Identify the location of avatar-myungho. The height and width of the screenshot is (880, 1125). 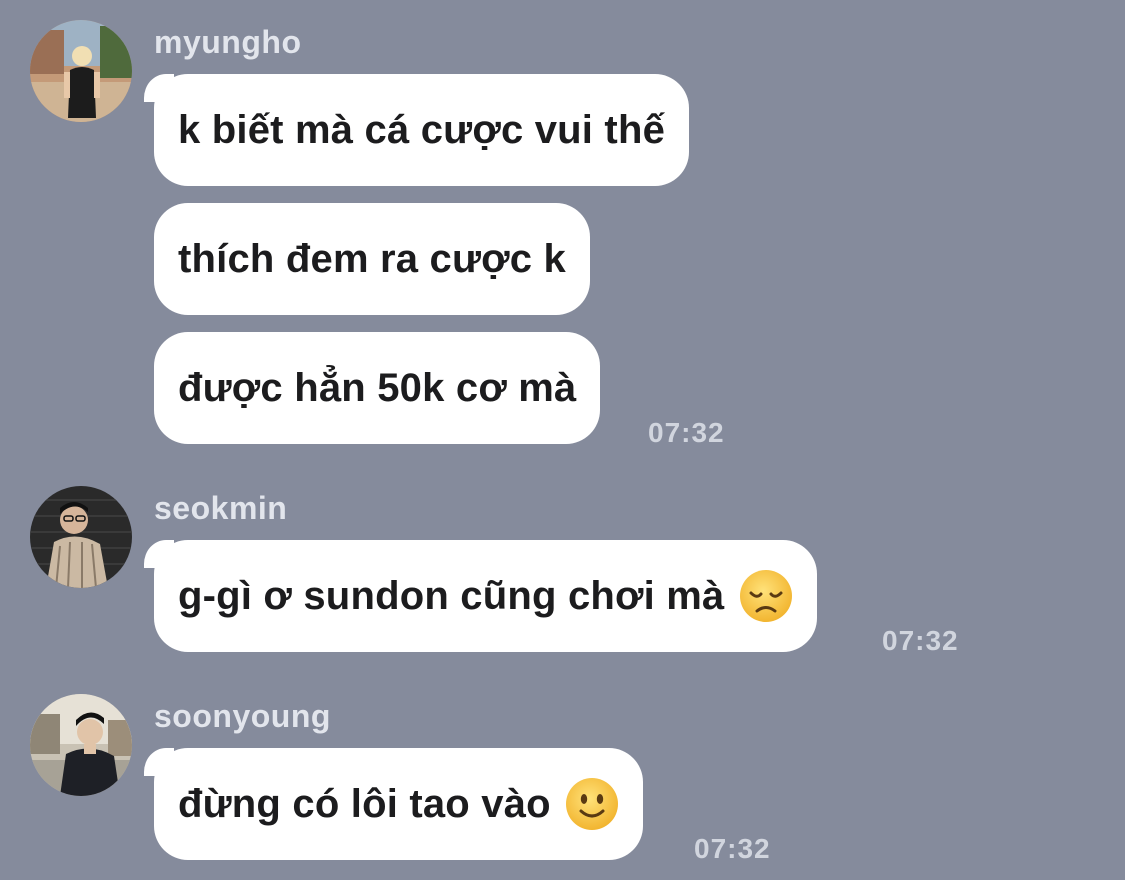
(81, 71).